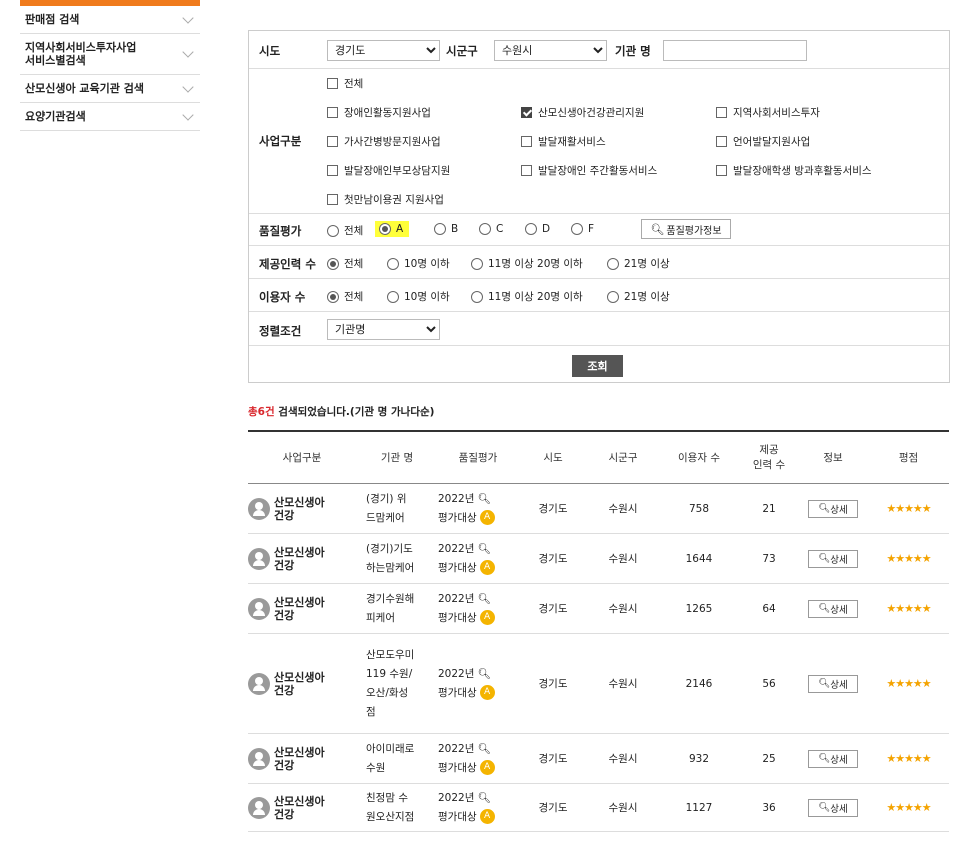 The height and width of the screenshot is (852, 966). I want to click on org-name-cell: 친정맘 수 원오산지점, so click(397, 807).